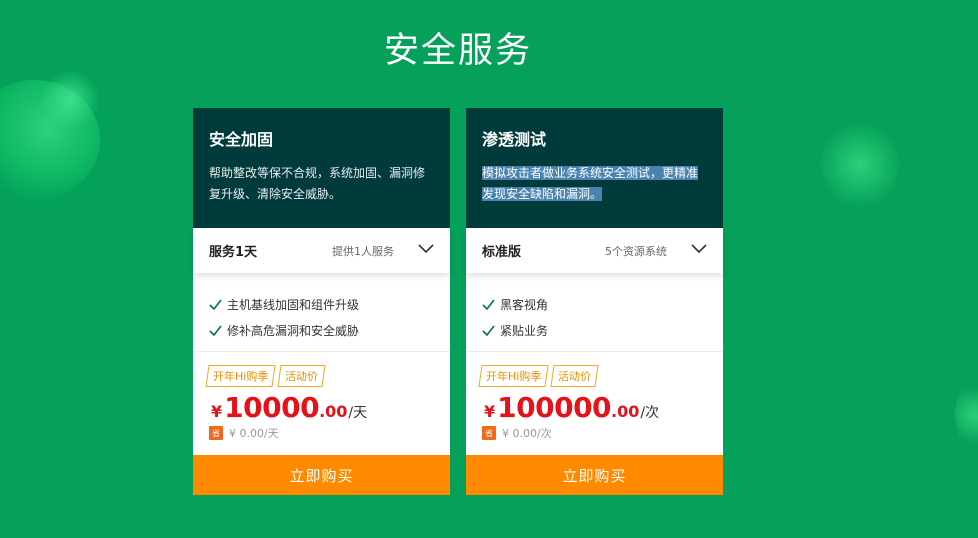 The height and width of the screenshot is (538, 978). I want to click on page-title: 安全服务, so click(457, 51).